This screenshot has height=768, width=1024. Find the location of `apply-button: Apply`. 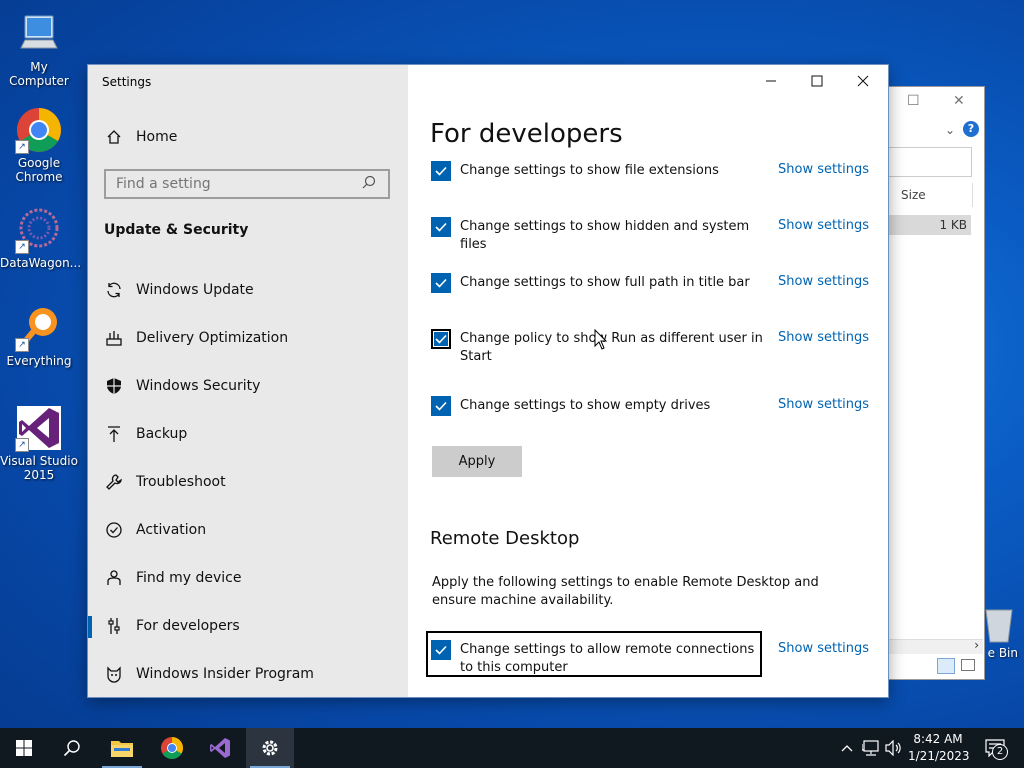

apply-button: Apply is located at coordinates (477, 461).